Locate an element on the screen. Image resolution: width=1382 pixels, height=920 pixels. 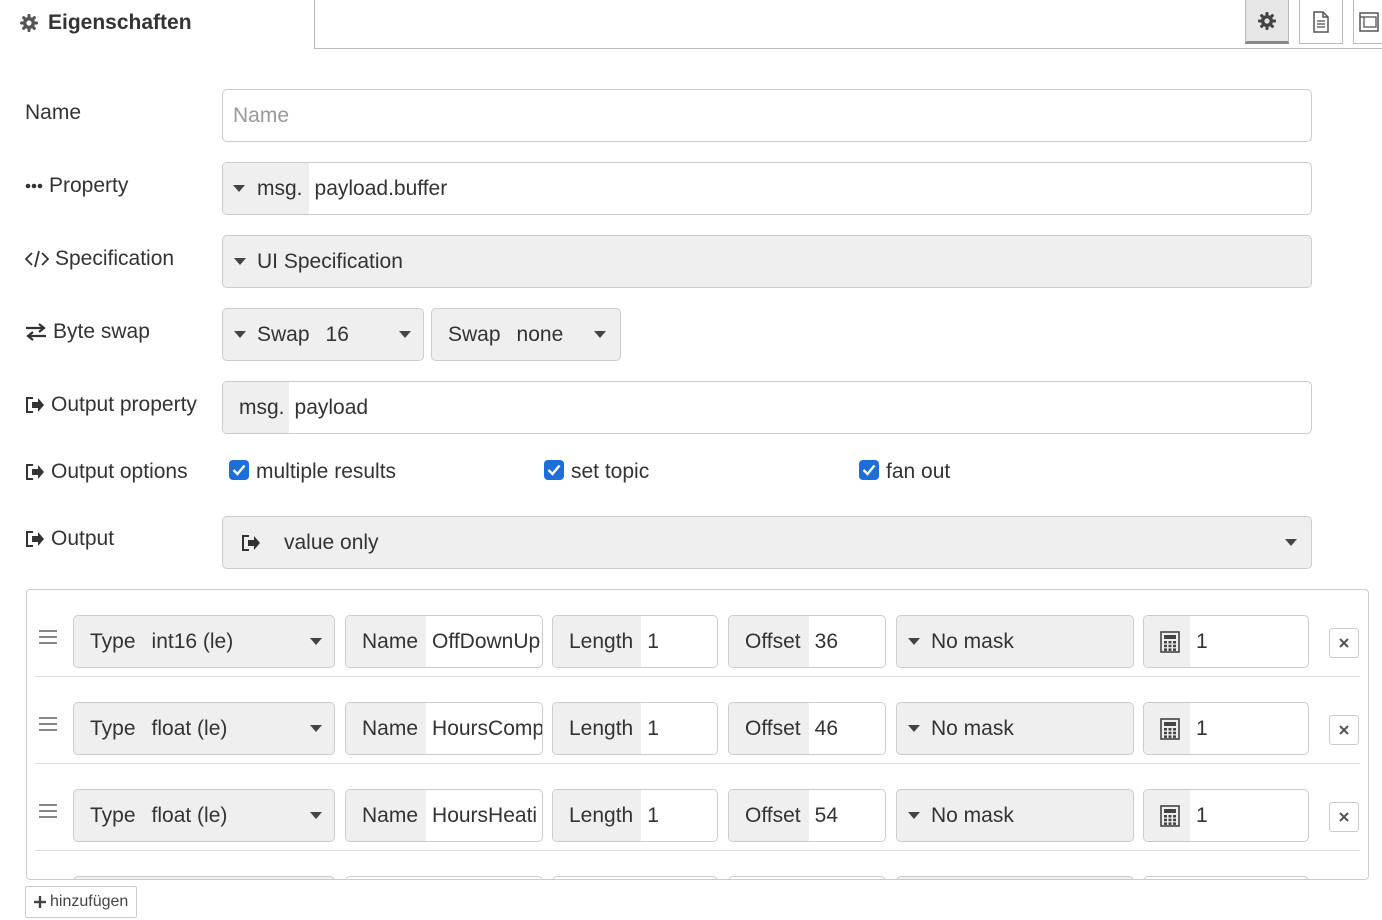
output-label-text: Output is located at coordinates (83, 538).